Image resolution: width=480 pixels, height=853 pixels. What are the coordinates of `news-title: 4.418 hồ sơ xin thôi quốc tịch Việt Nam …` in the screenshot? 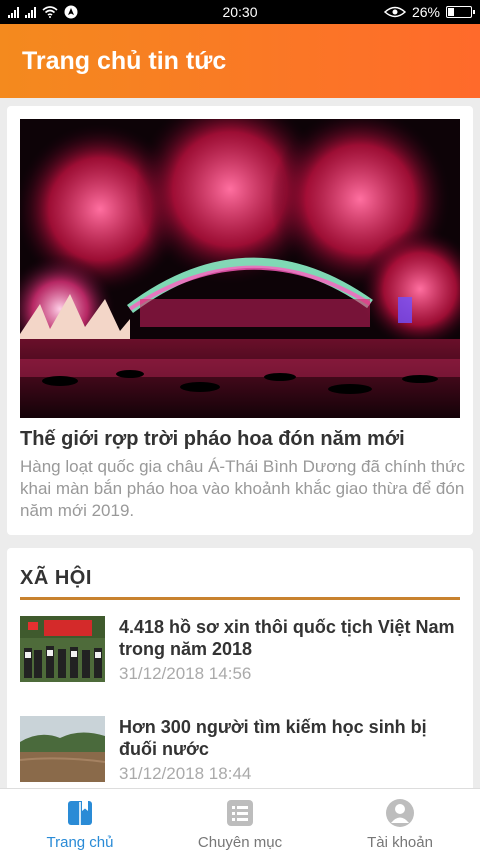 It's located at (287, 638).